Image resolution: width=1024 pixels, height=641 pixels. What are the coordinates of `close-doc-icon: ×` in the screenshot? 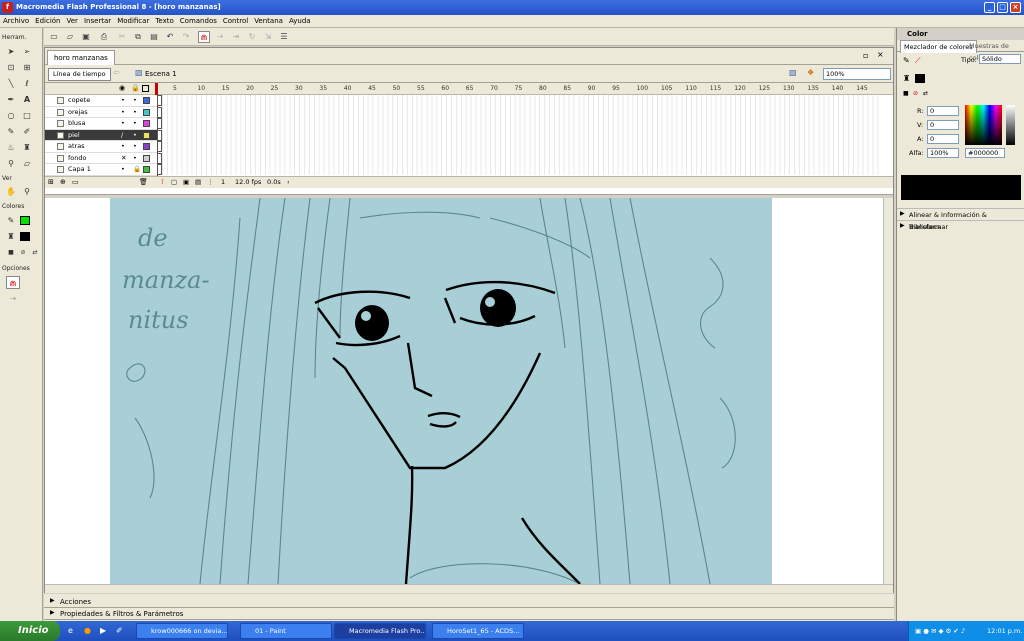 It's located at (880, 54).